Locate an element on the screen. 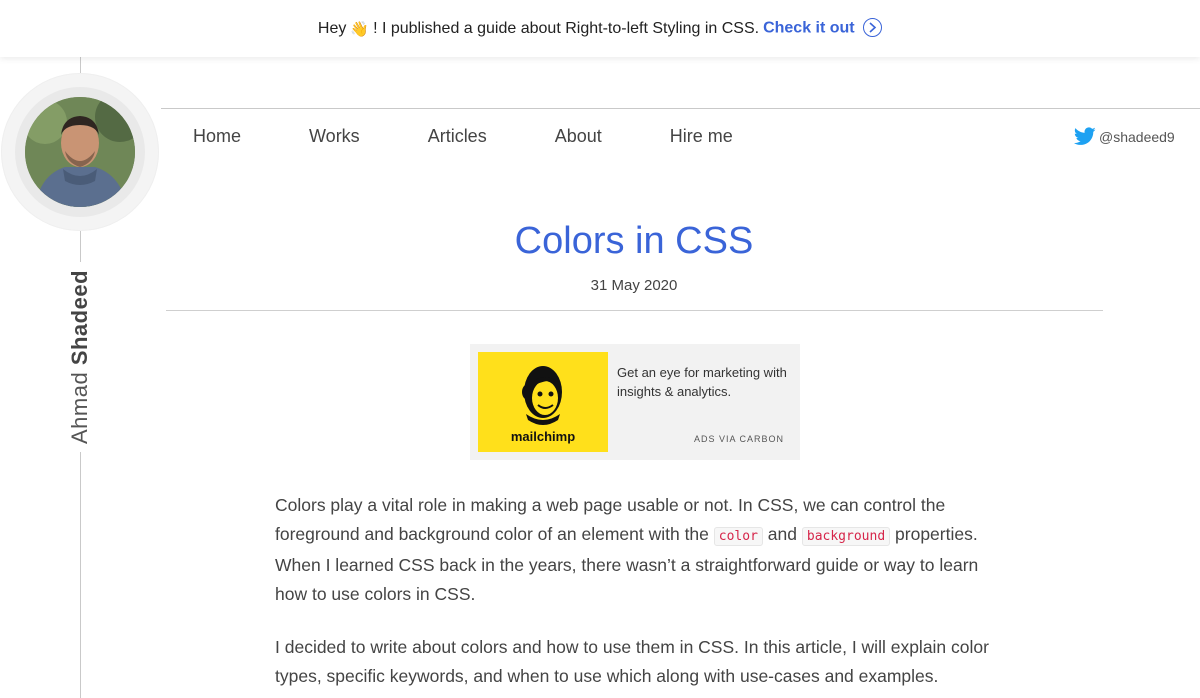 This screenshot has height=698, width=1200. main-nav: Home Works Articles About Hire me is located at coordinates (463, 136).